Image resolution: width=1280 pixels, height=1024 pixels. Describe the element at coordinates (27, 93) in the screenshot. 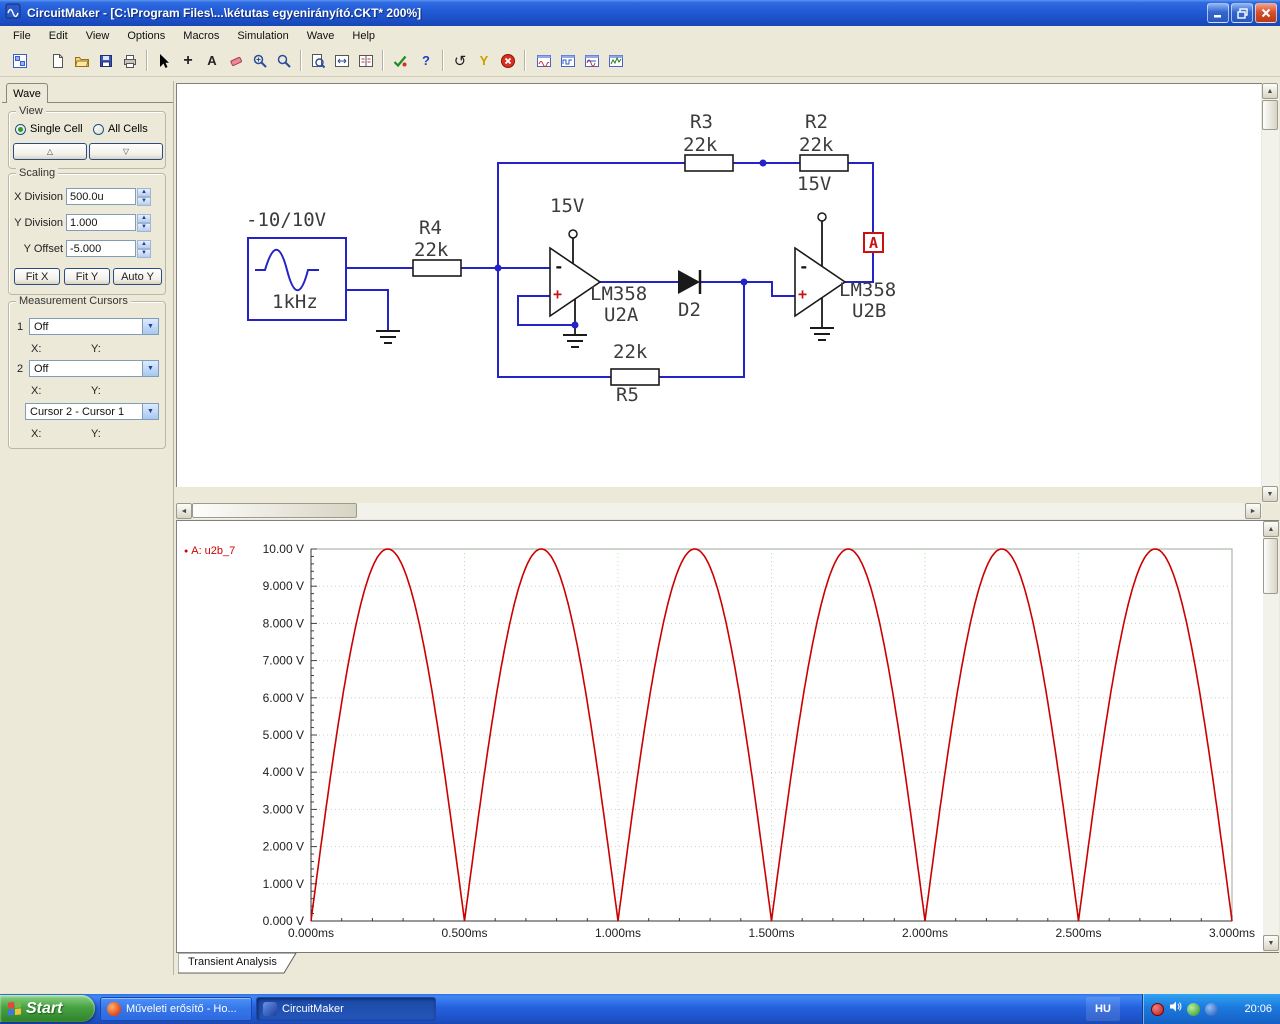

I see `wave-tab: Wave` at that location.